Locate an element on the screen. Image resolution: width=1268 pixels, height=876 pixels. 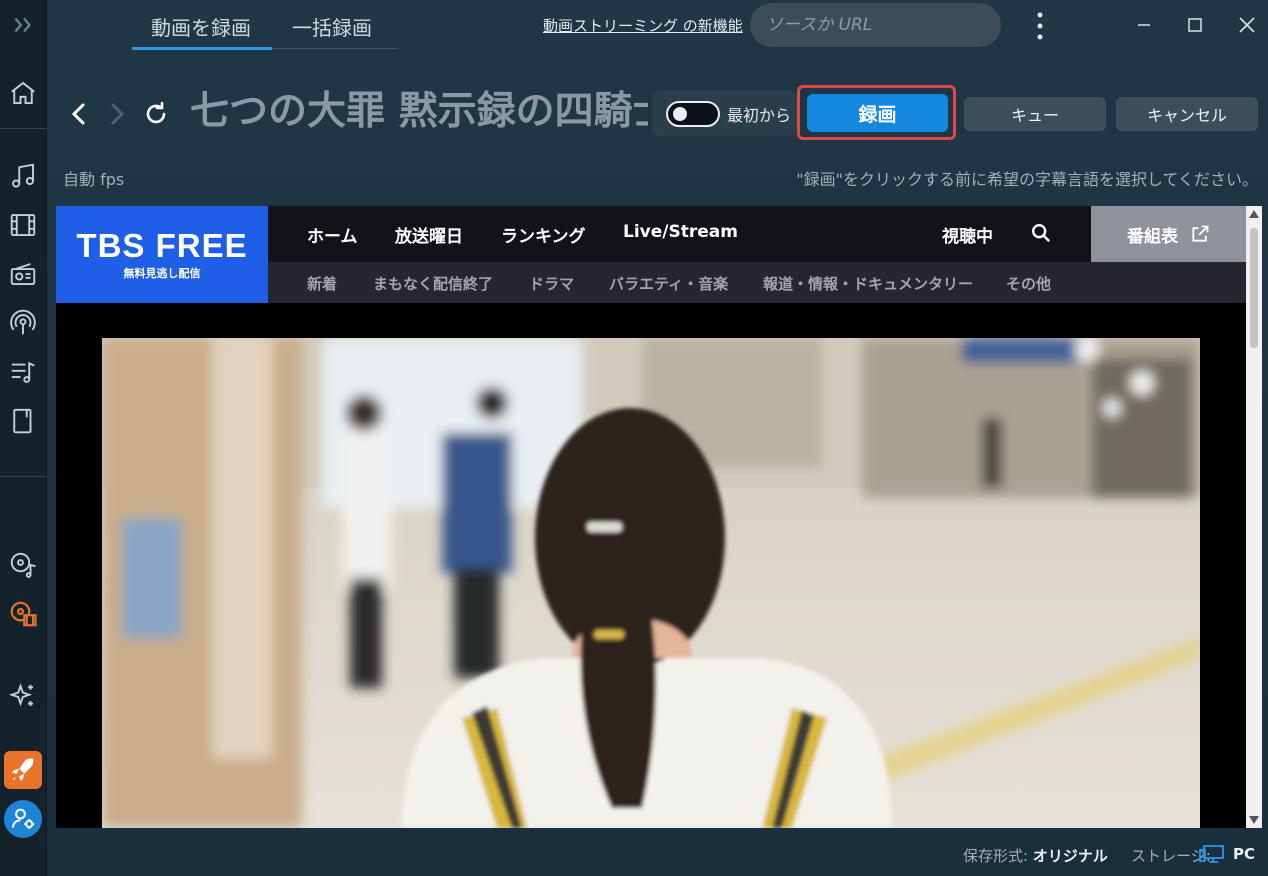
category-other: その他 is located at coordinates (1028, 283).